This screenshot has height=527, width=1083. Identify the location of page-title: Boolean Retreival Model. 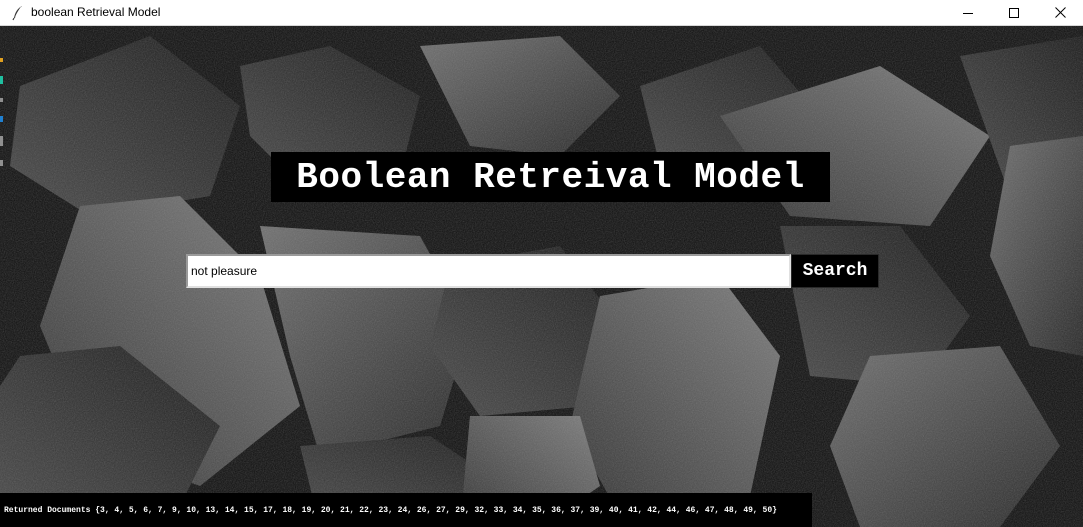
(550, 177).